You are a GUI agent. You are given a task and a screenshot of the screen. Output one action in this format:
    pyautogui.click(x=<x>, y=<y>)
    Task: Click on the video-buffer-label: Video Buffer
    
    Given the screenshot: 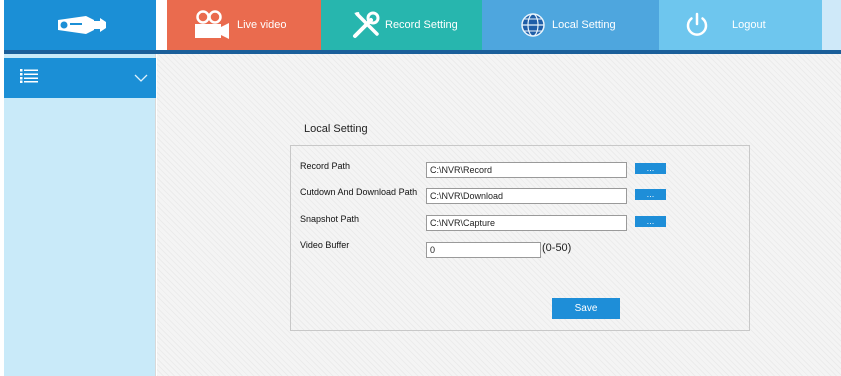 What is the action you would take?
    pyautogui.click(x=325, y=245)
    